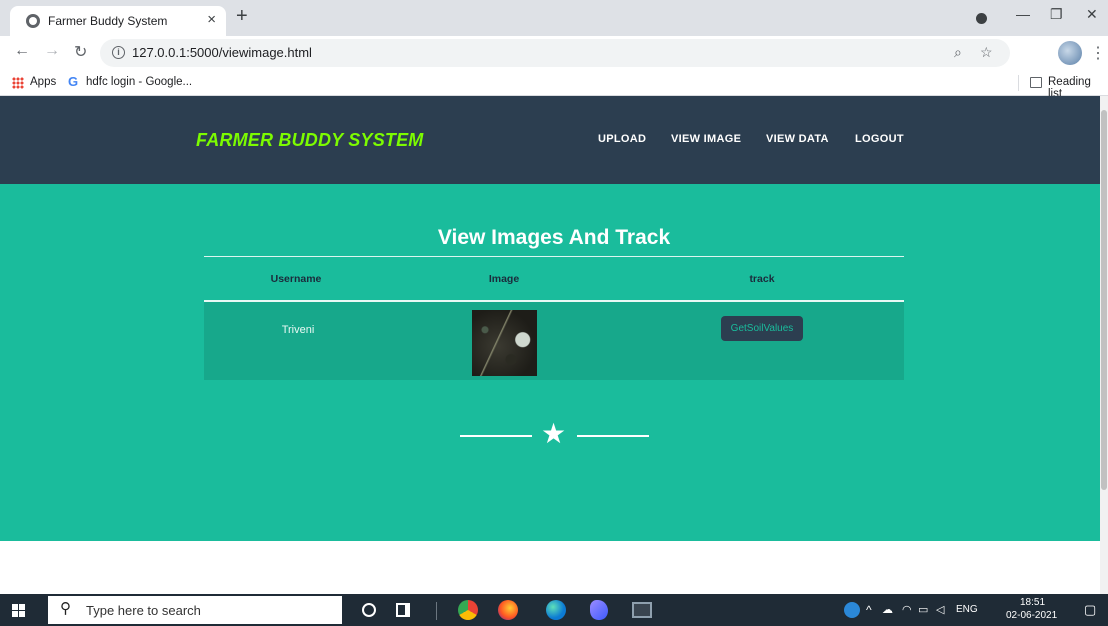 The image size is (1108, 626). Describe the element at coordinates (1092, 14) in the screenshot. I see `window-close-icon: ✕` at that location.